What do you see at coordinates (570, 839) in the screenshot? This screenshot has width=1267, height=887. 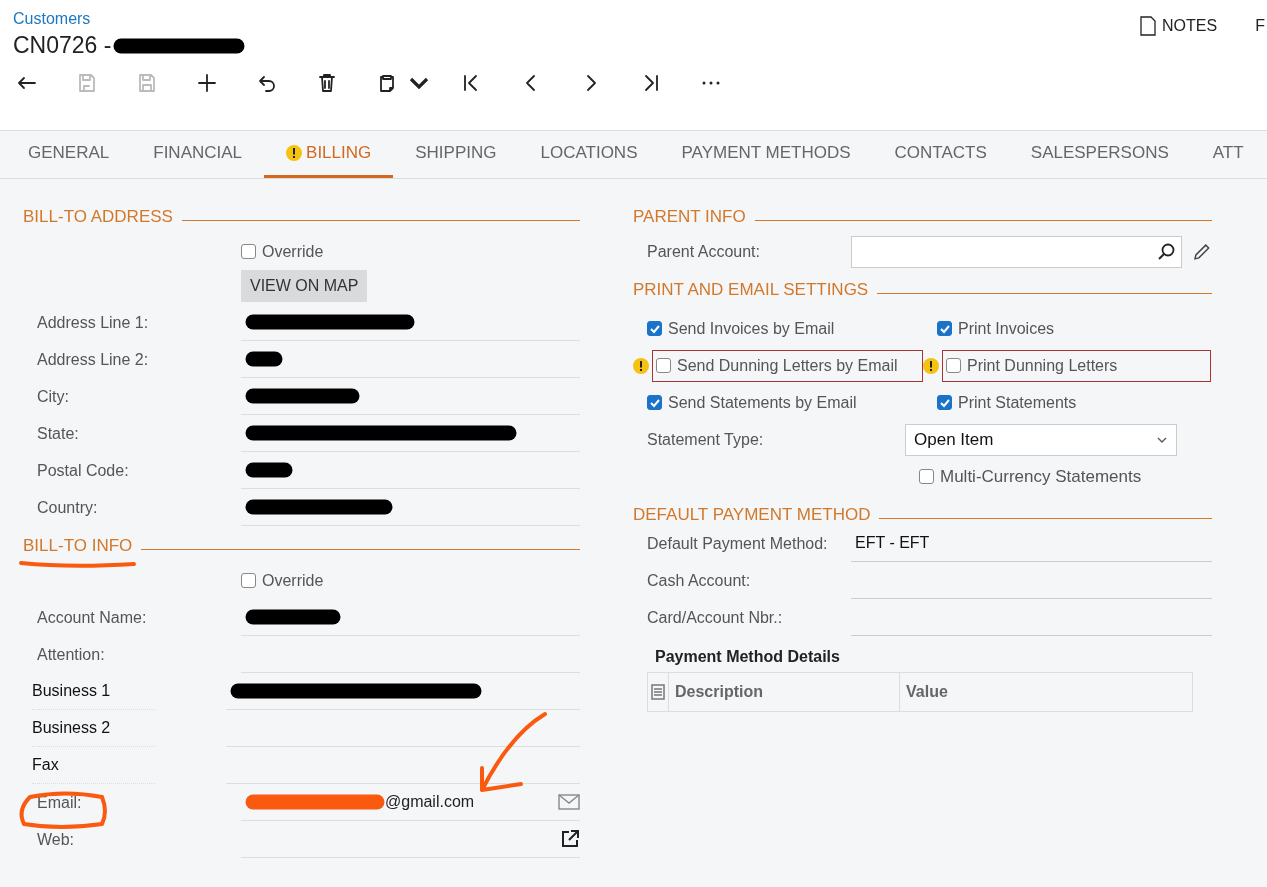 I see `external-link-icon` at bounding box center [570, 839].